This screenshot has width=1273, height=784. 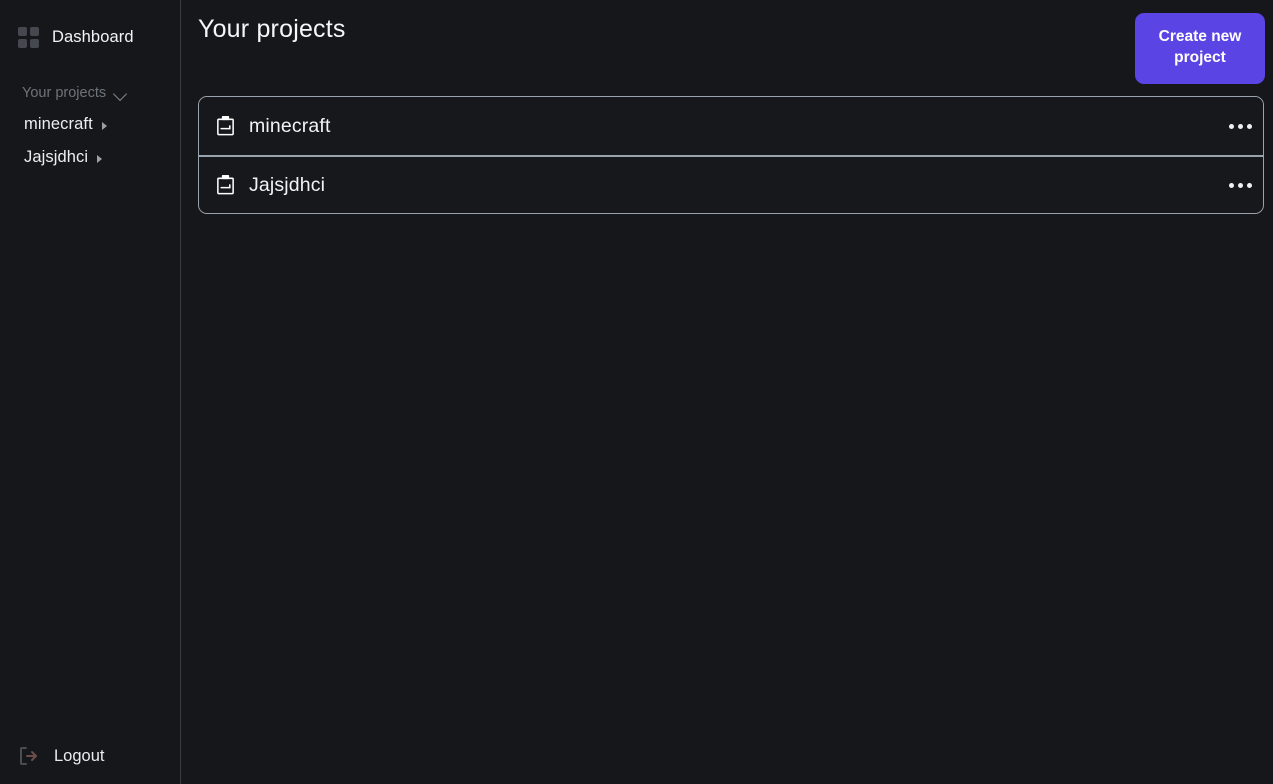 I want to click on projects-list: minecraft Jajsjdhci, so click(x=731, y=155).